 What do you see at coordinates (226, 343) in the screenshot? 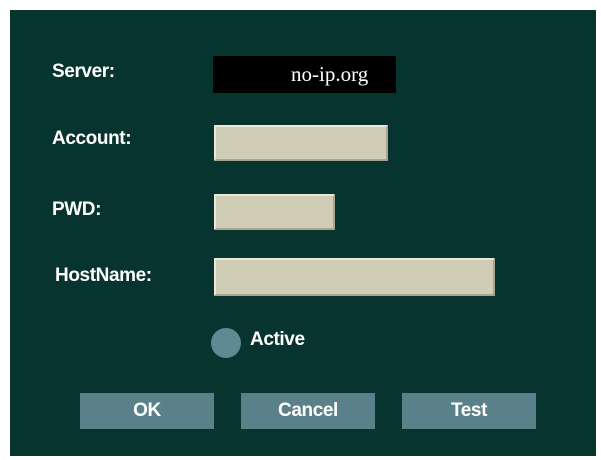
I see `active-radio` at bounding box center [226, 343].